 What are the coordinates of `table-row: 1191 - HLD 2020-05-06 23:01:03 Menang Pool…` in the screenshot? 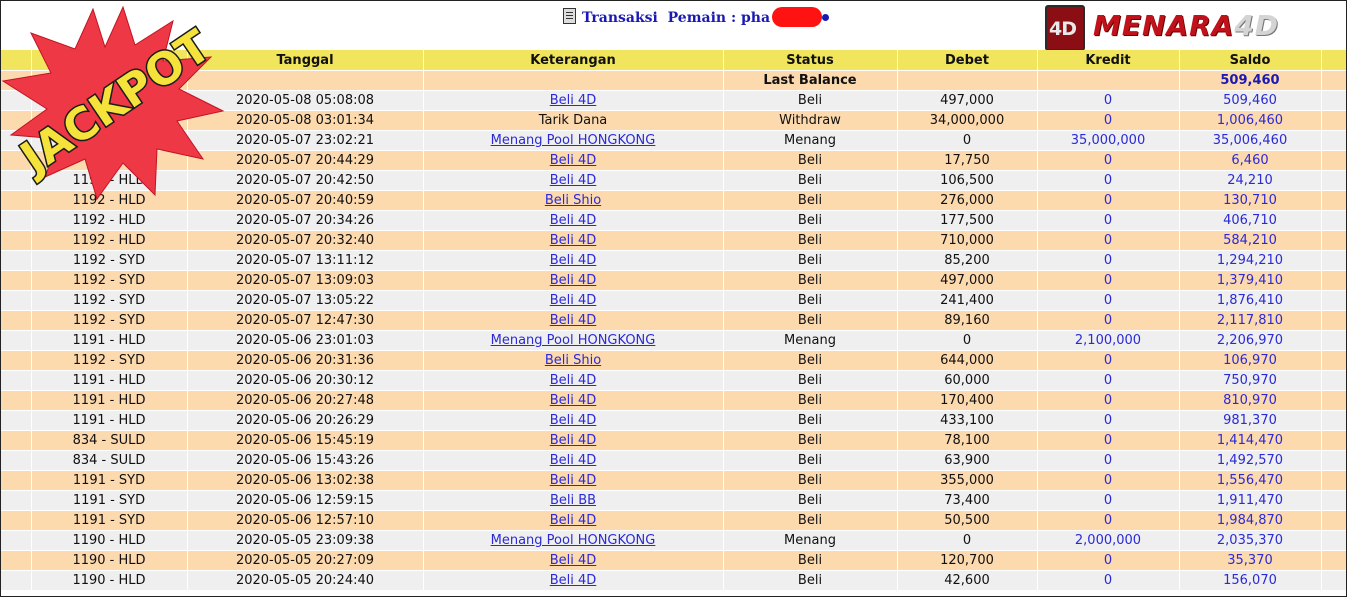 It's located at (673, 340).